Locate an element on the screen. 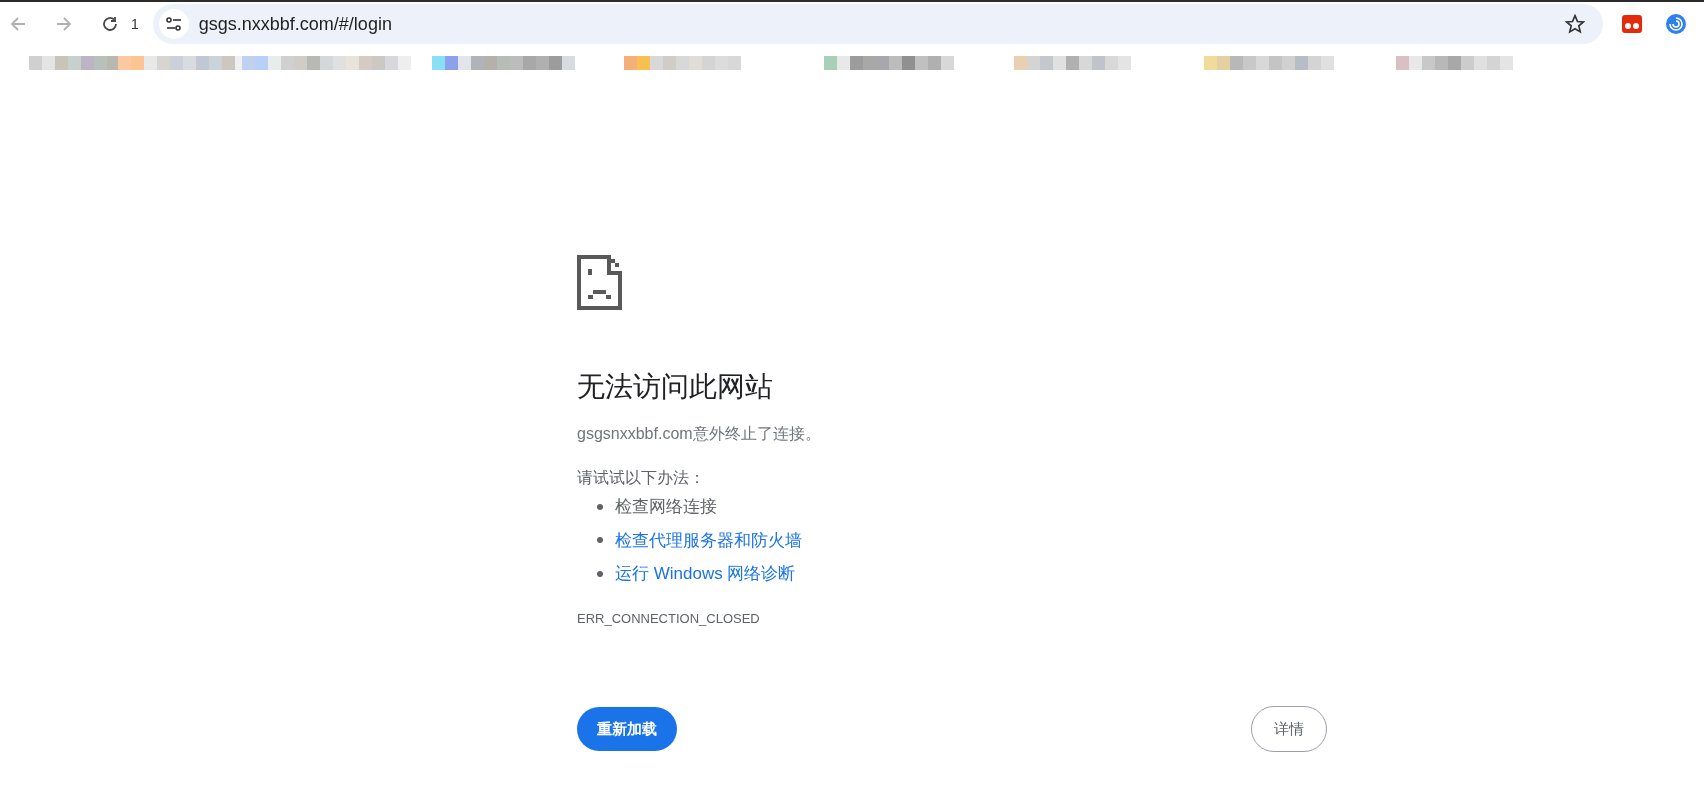 This screenshot has width=1704, height=794. site-settings-icon is located at coordinates (173, 24).